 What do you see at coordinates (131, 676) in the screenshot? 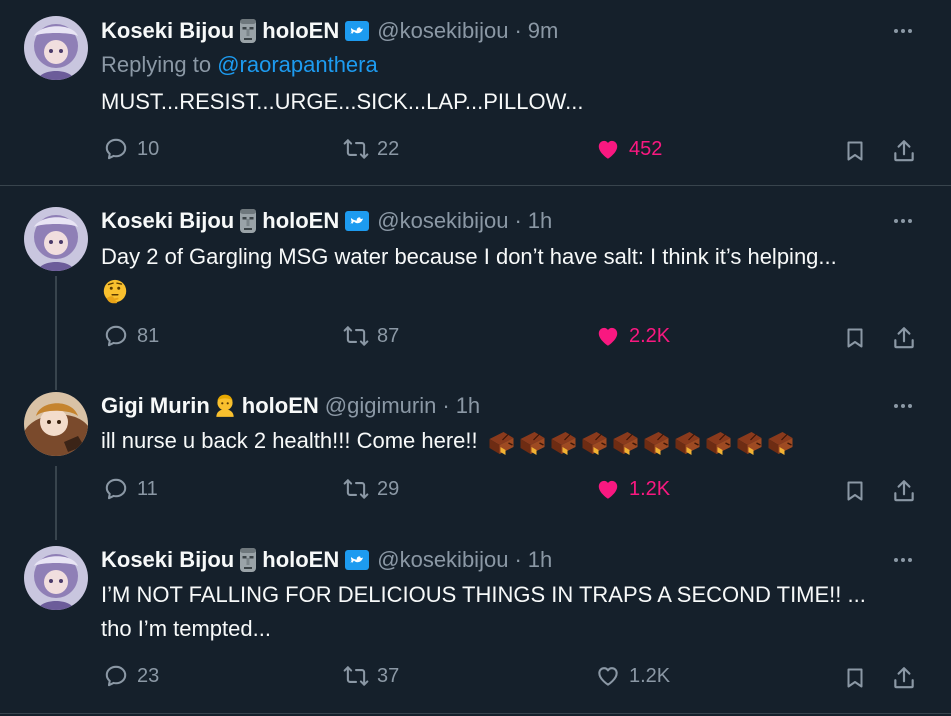
I see `reply-button: 23` at bounding box center [131, 676].